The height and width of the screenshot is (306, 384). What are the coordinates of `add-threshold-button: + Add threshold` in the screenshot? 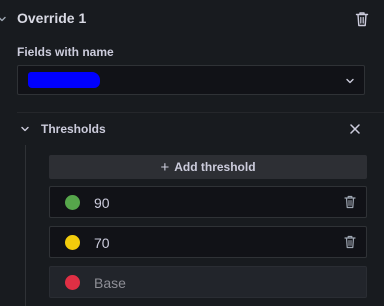 It's located at (208, 167).